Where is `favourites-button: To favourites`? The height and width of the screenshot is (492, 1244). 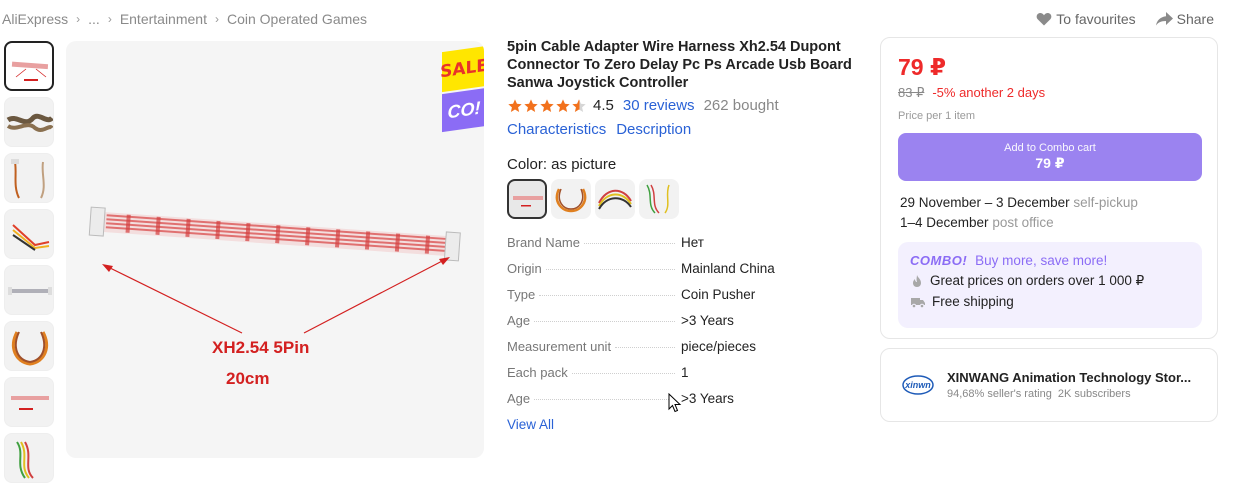
favourites-button: To favourites is located at coordinates (1086, 19).